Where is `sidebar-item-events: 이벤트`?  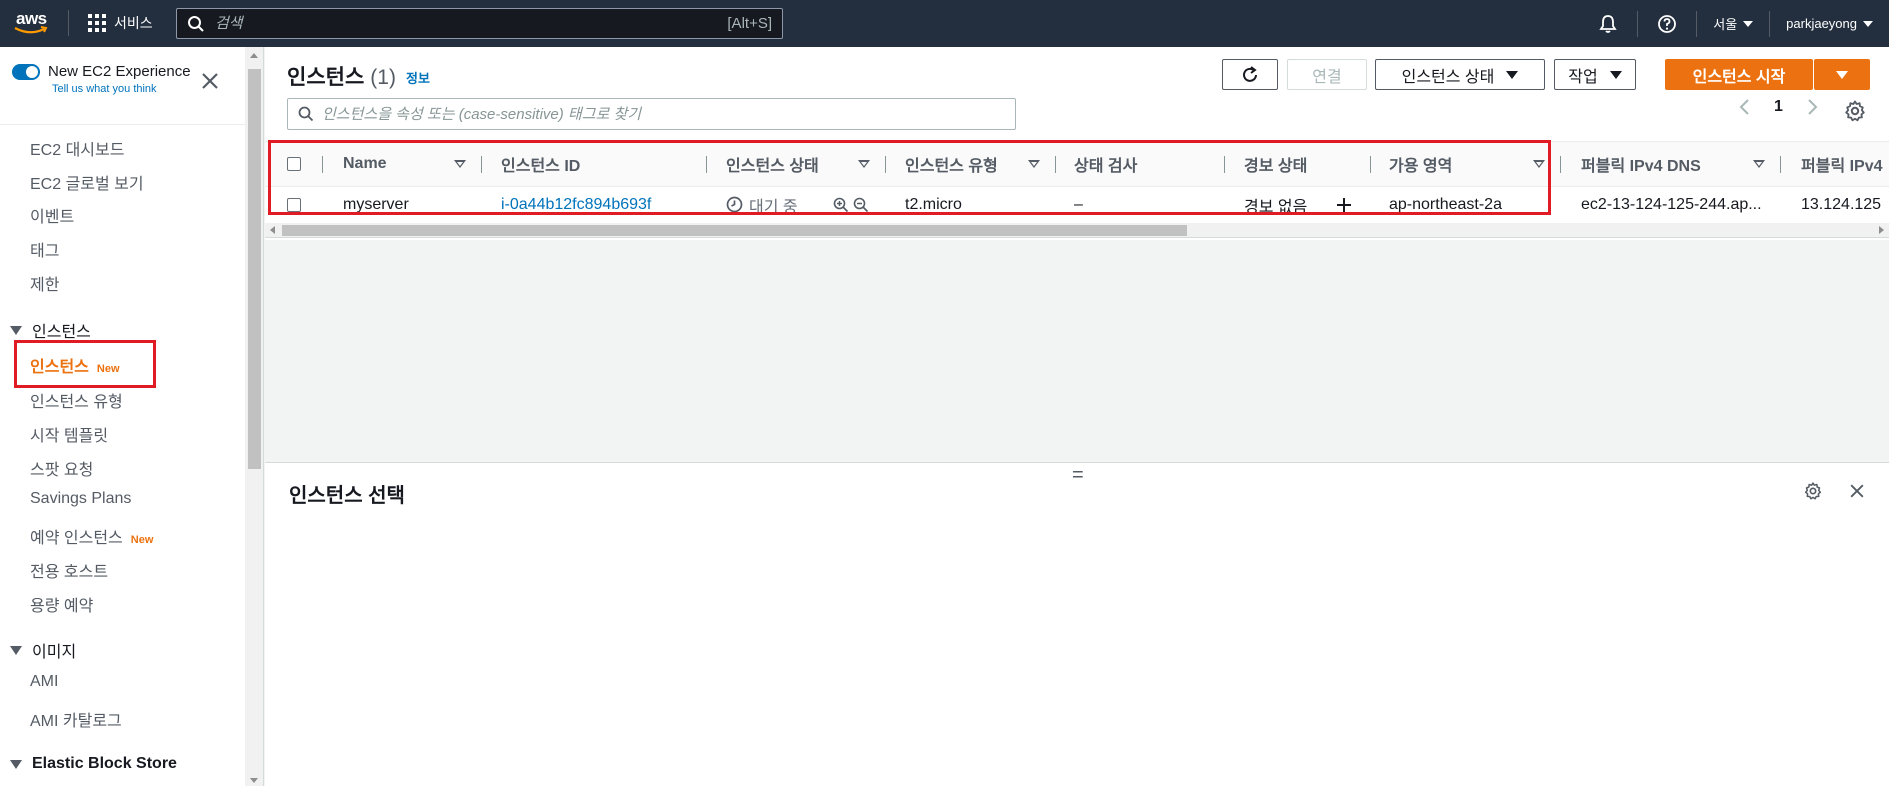 sidebar-item-events: 이벤트 is located at coordinates (52, 215).